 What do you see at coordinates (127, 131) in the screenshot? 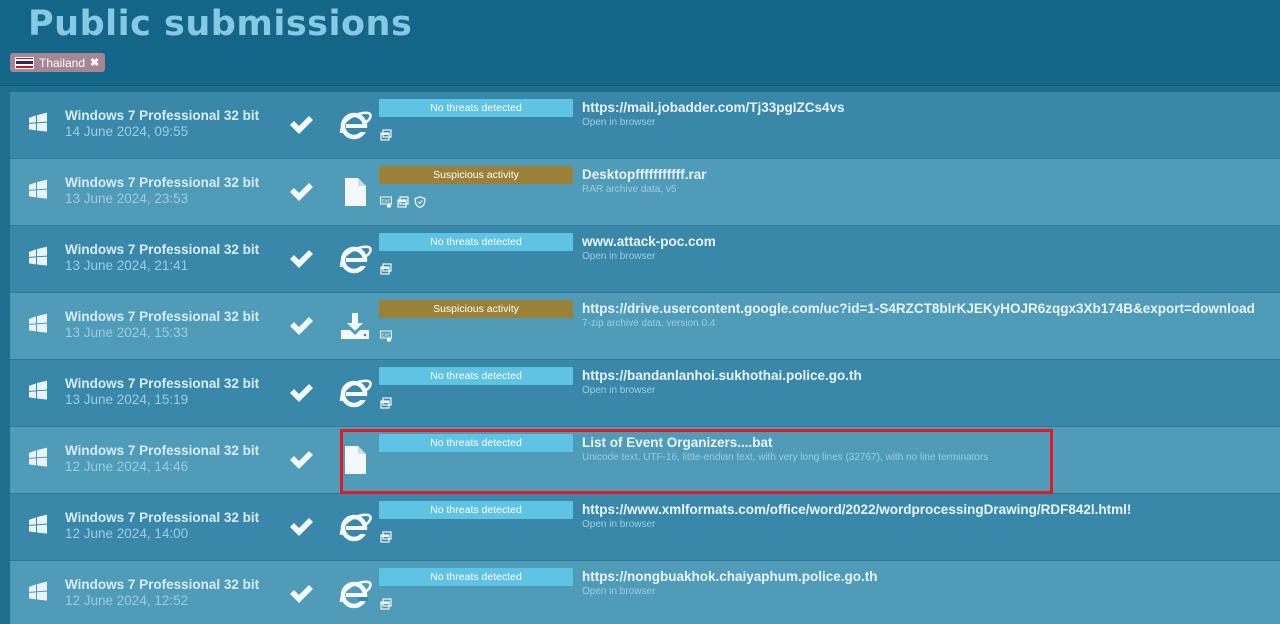
I see `submission-date: 14 June 2024, 09:55` at bounding box center [127, 131].